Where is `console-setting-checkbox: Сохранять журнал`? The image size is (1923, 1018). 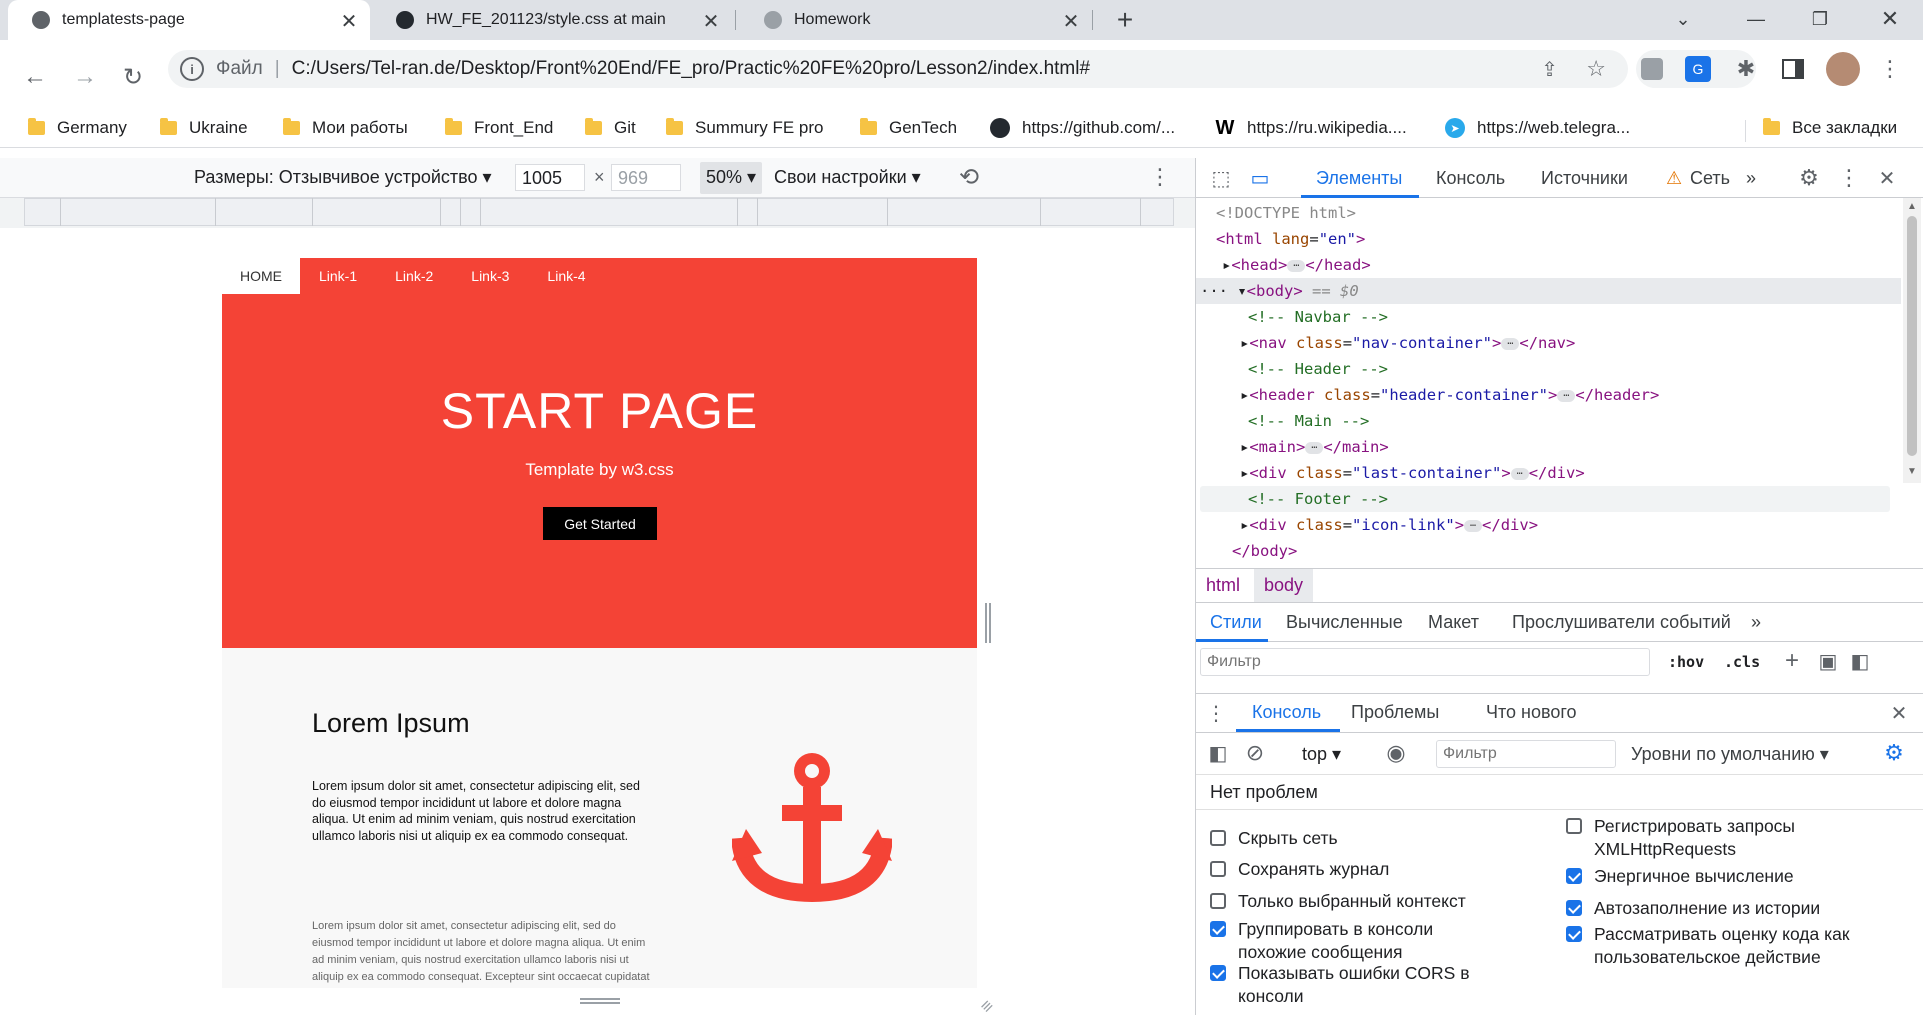 console-setting-checkbox: Сохранять журнал is located at coordinates (1355, 869).